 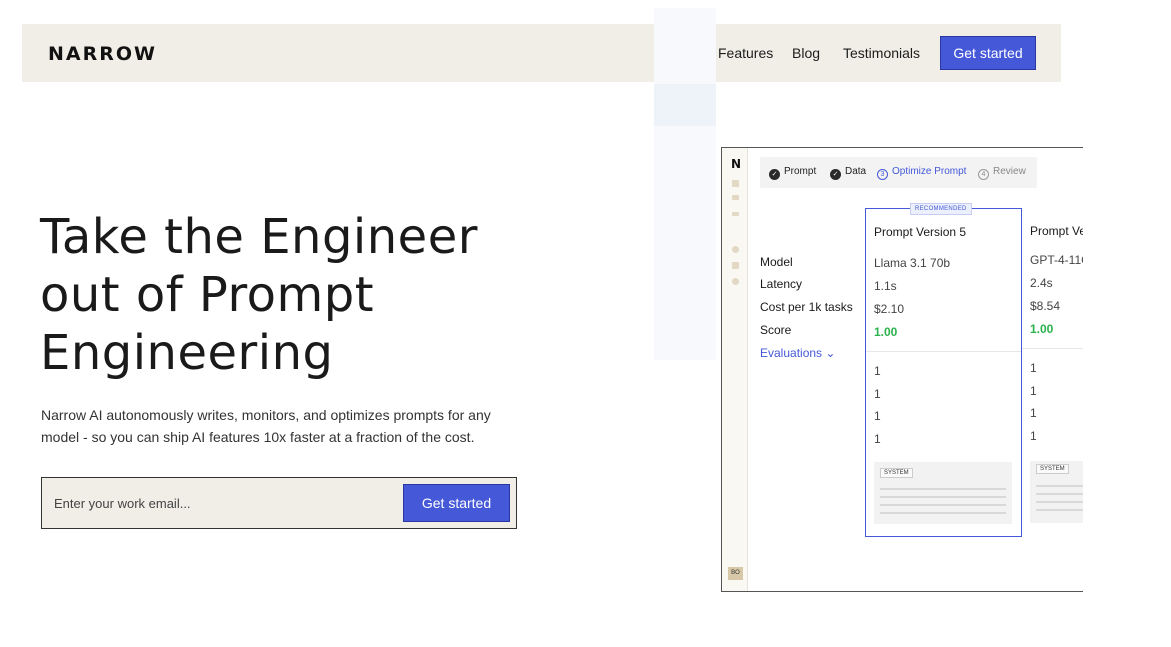 I want to click on recommended-badge: RECOMMENDED, so click(x=941, y=209).